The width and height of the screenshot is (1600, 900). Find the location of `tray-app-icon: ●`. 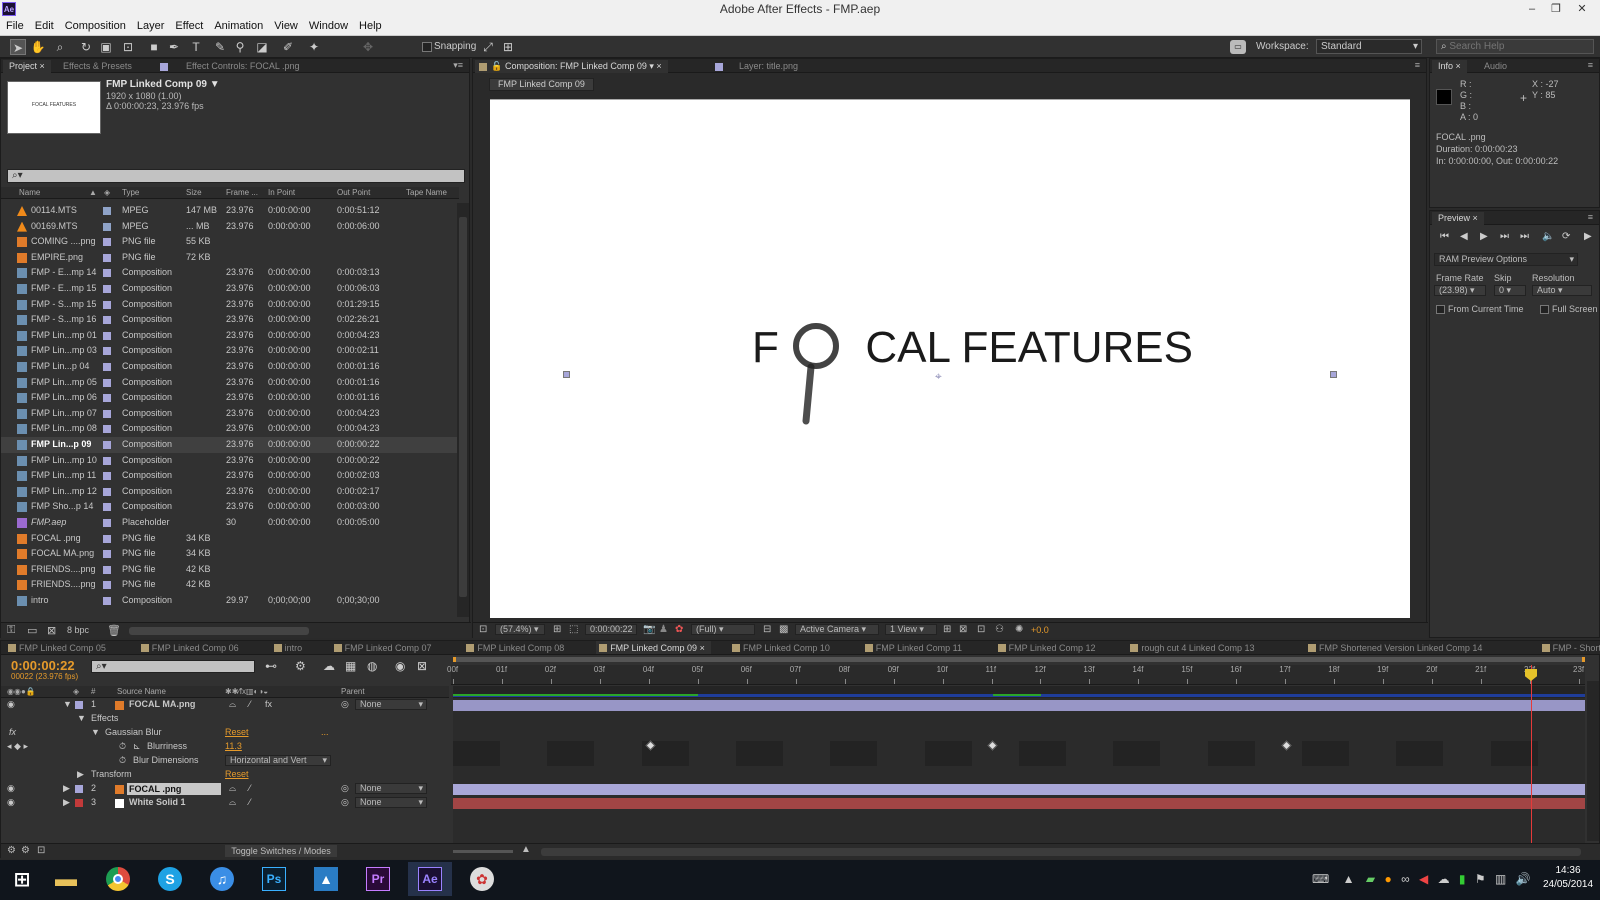

tray-app-icon: ● is located at coordinates (1387, 879).